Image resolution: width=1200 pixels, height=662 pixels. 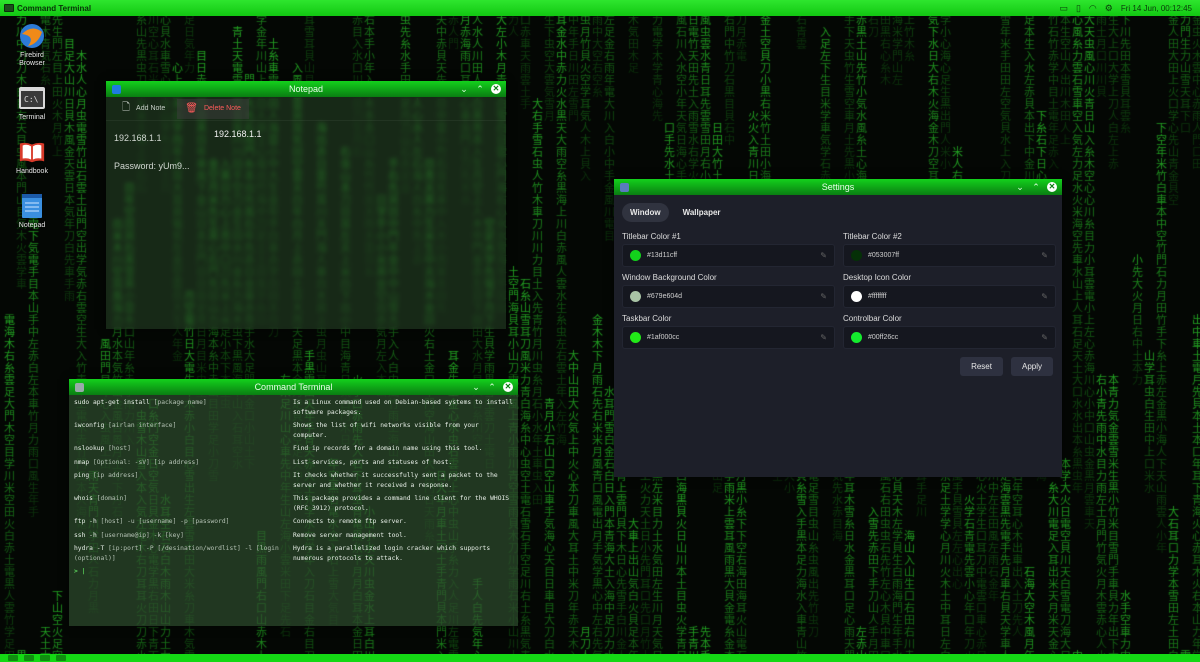 What do you see at coordinates (31, 99) in the screenshot?
I see `svg-text: C:\` at bounding box center [31, 99].